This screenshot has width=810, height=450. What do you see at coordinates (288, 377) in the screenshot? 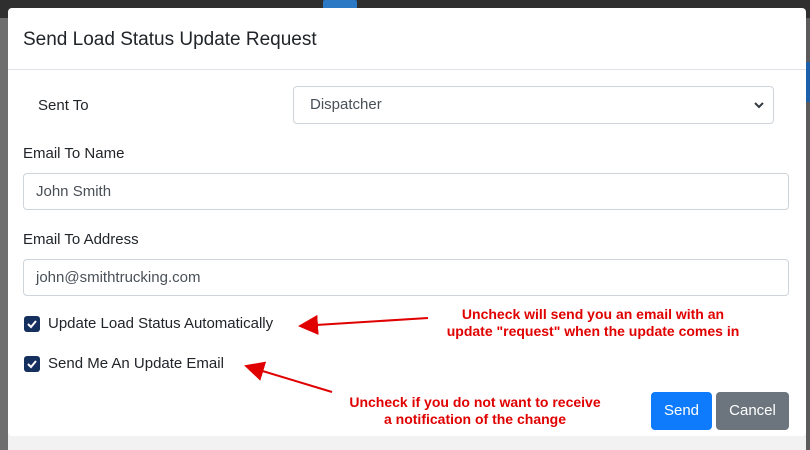
I see `arrow-to-update-email` at bounding box center [288, 377].